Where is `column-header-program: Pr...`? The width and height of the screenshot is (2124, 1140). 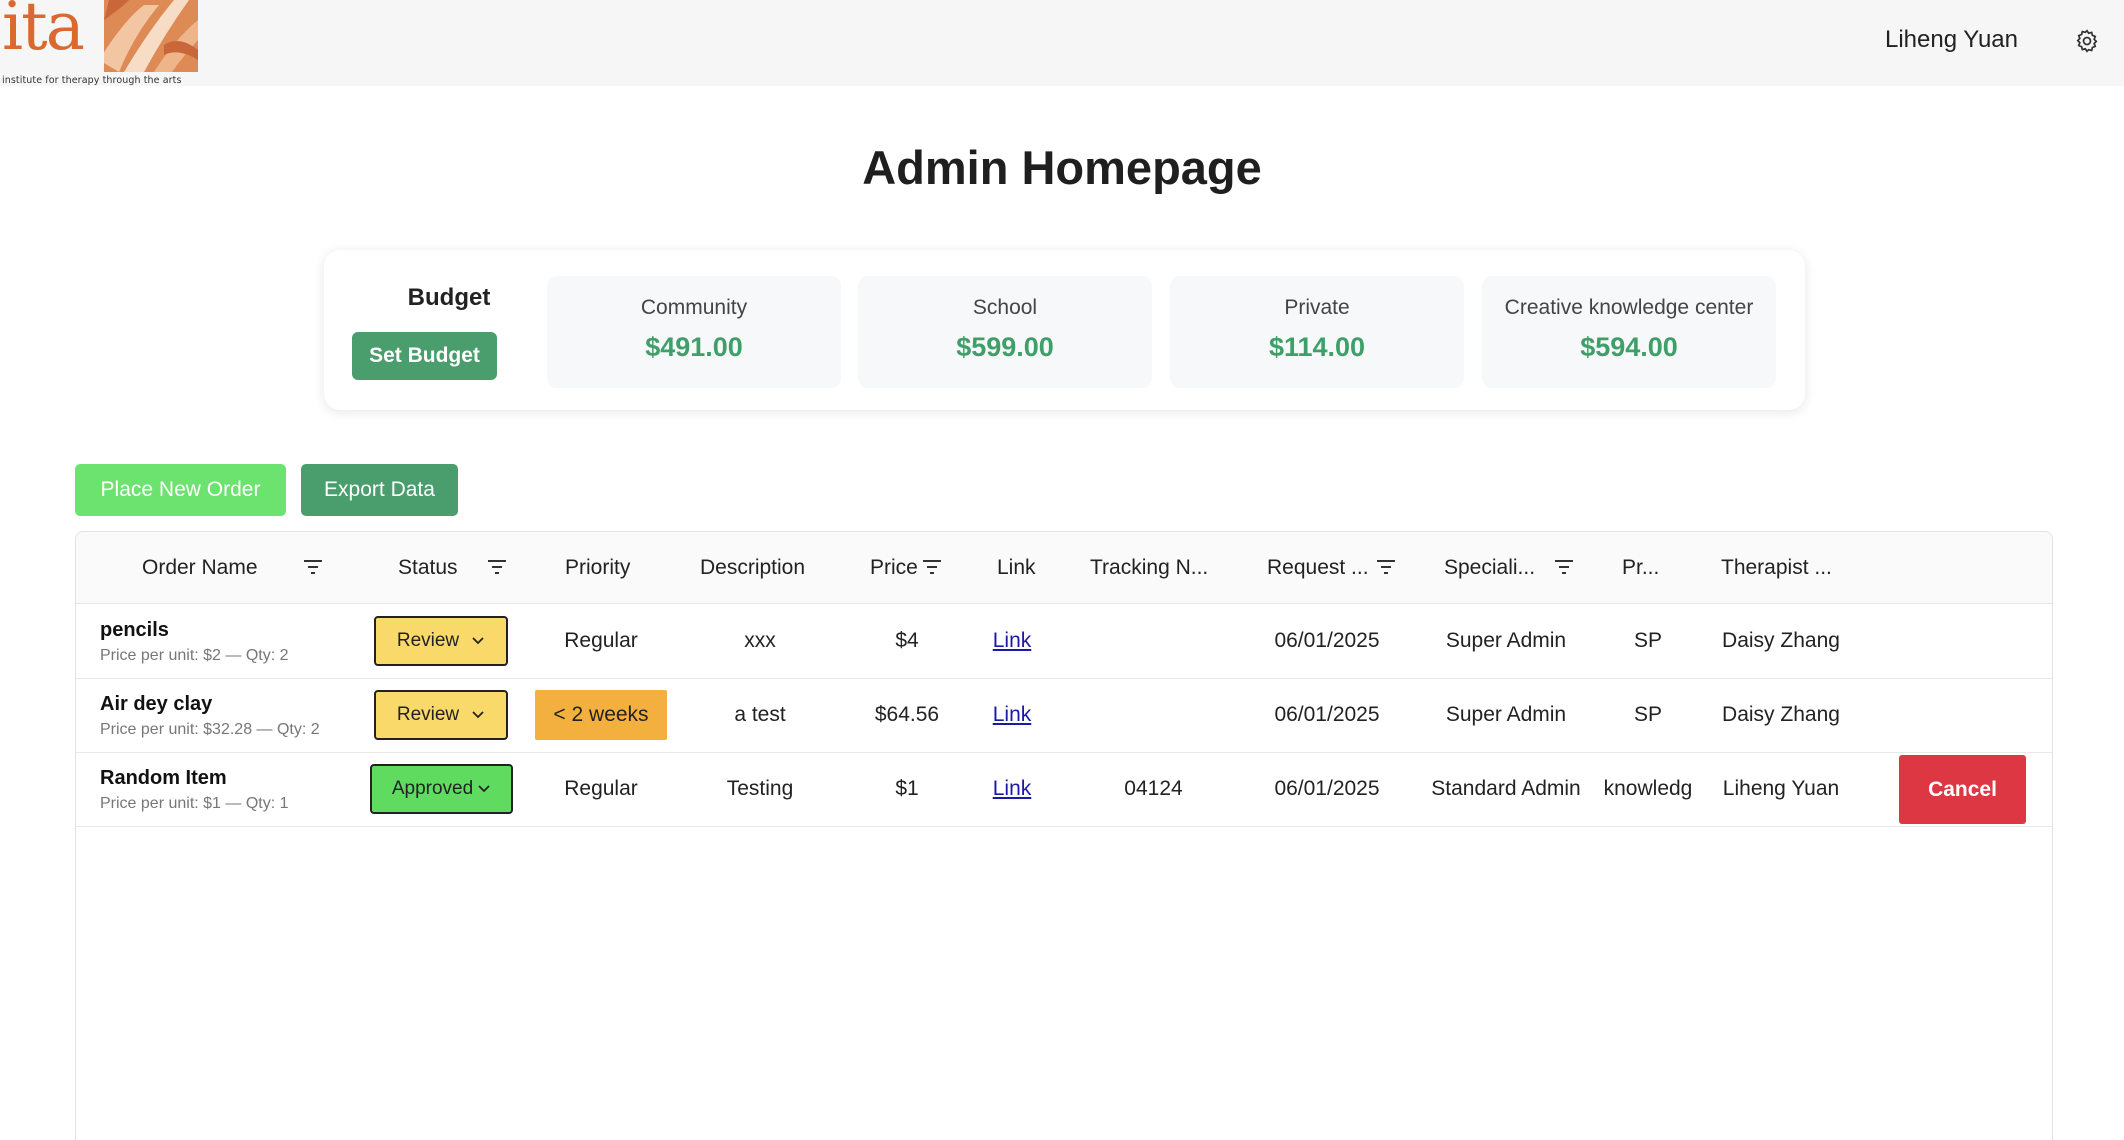
column-header-program: Pr... is located at coordinates (1640, 568).